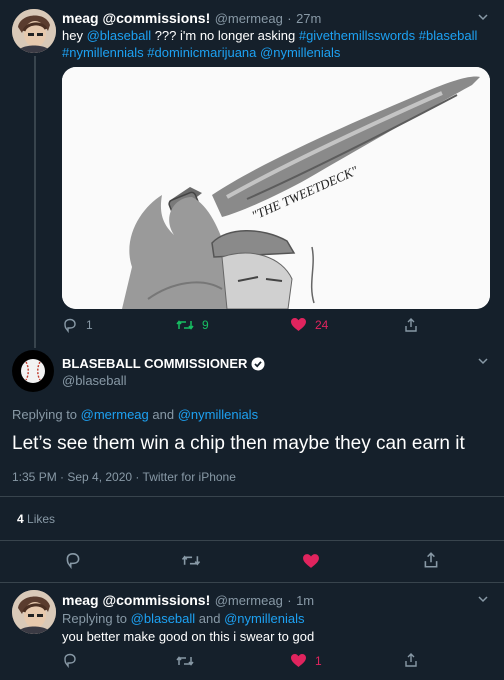 This screenshot has width=504, height=680. What do you see at coordinates (308, 18) in the screenshot?
I see `timestamp: 27m` at bounding box center [308, 18].